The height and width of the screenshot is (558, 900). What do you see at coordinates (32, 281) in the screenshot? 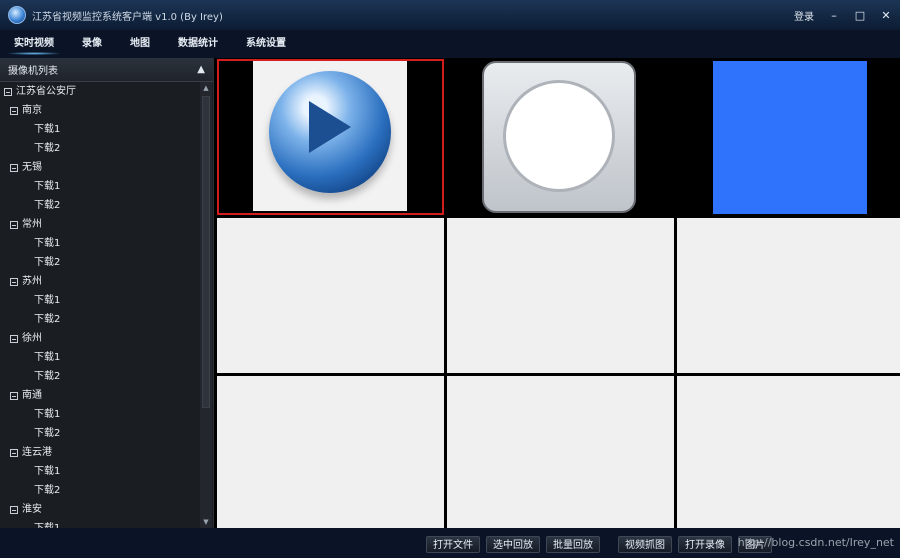
I see `tree-item-label: 苏州` at bounding box center [32, 281].